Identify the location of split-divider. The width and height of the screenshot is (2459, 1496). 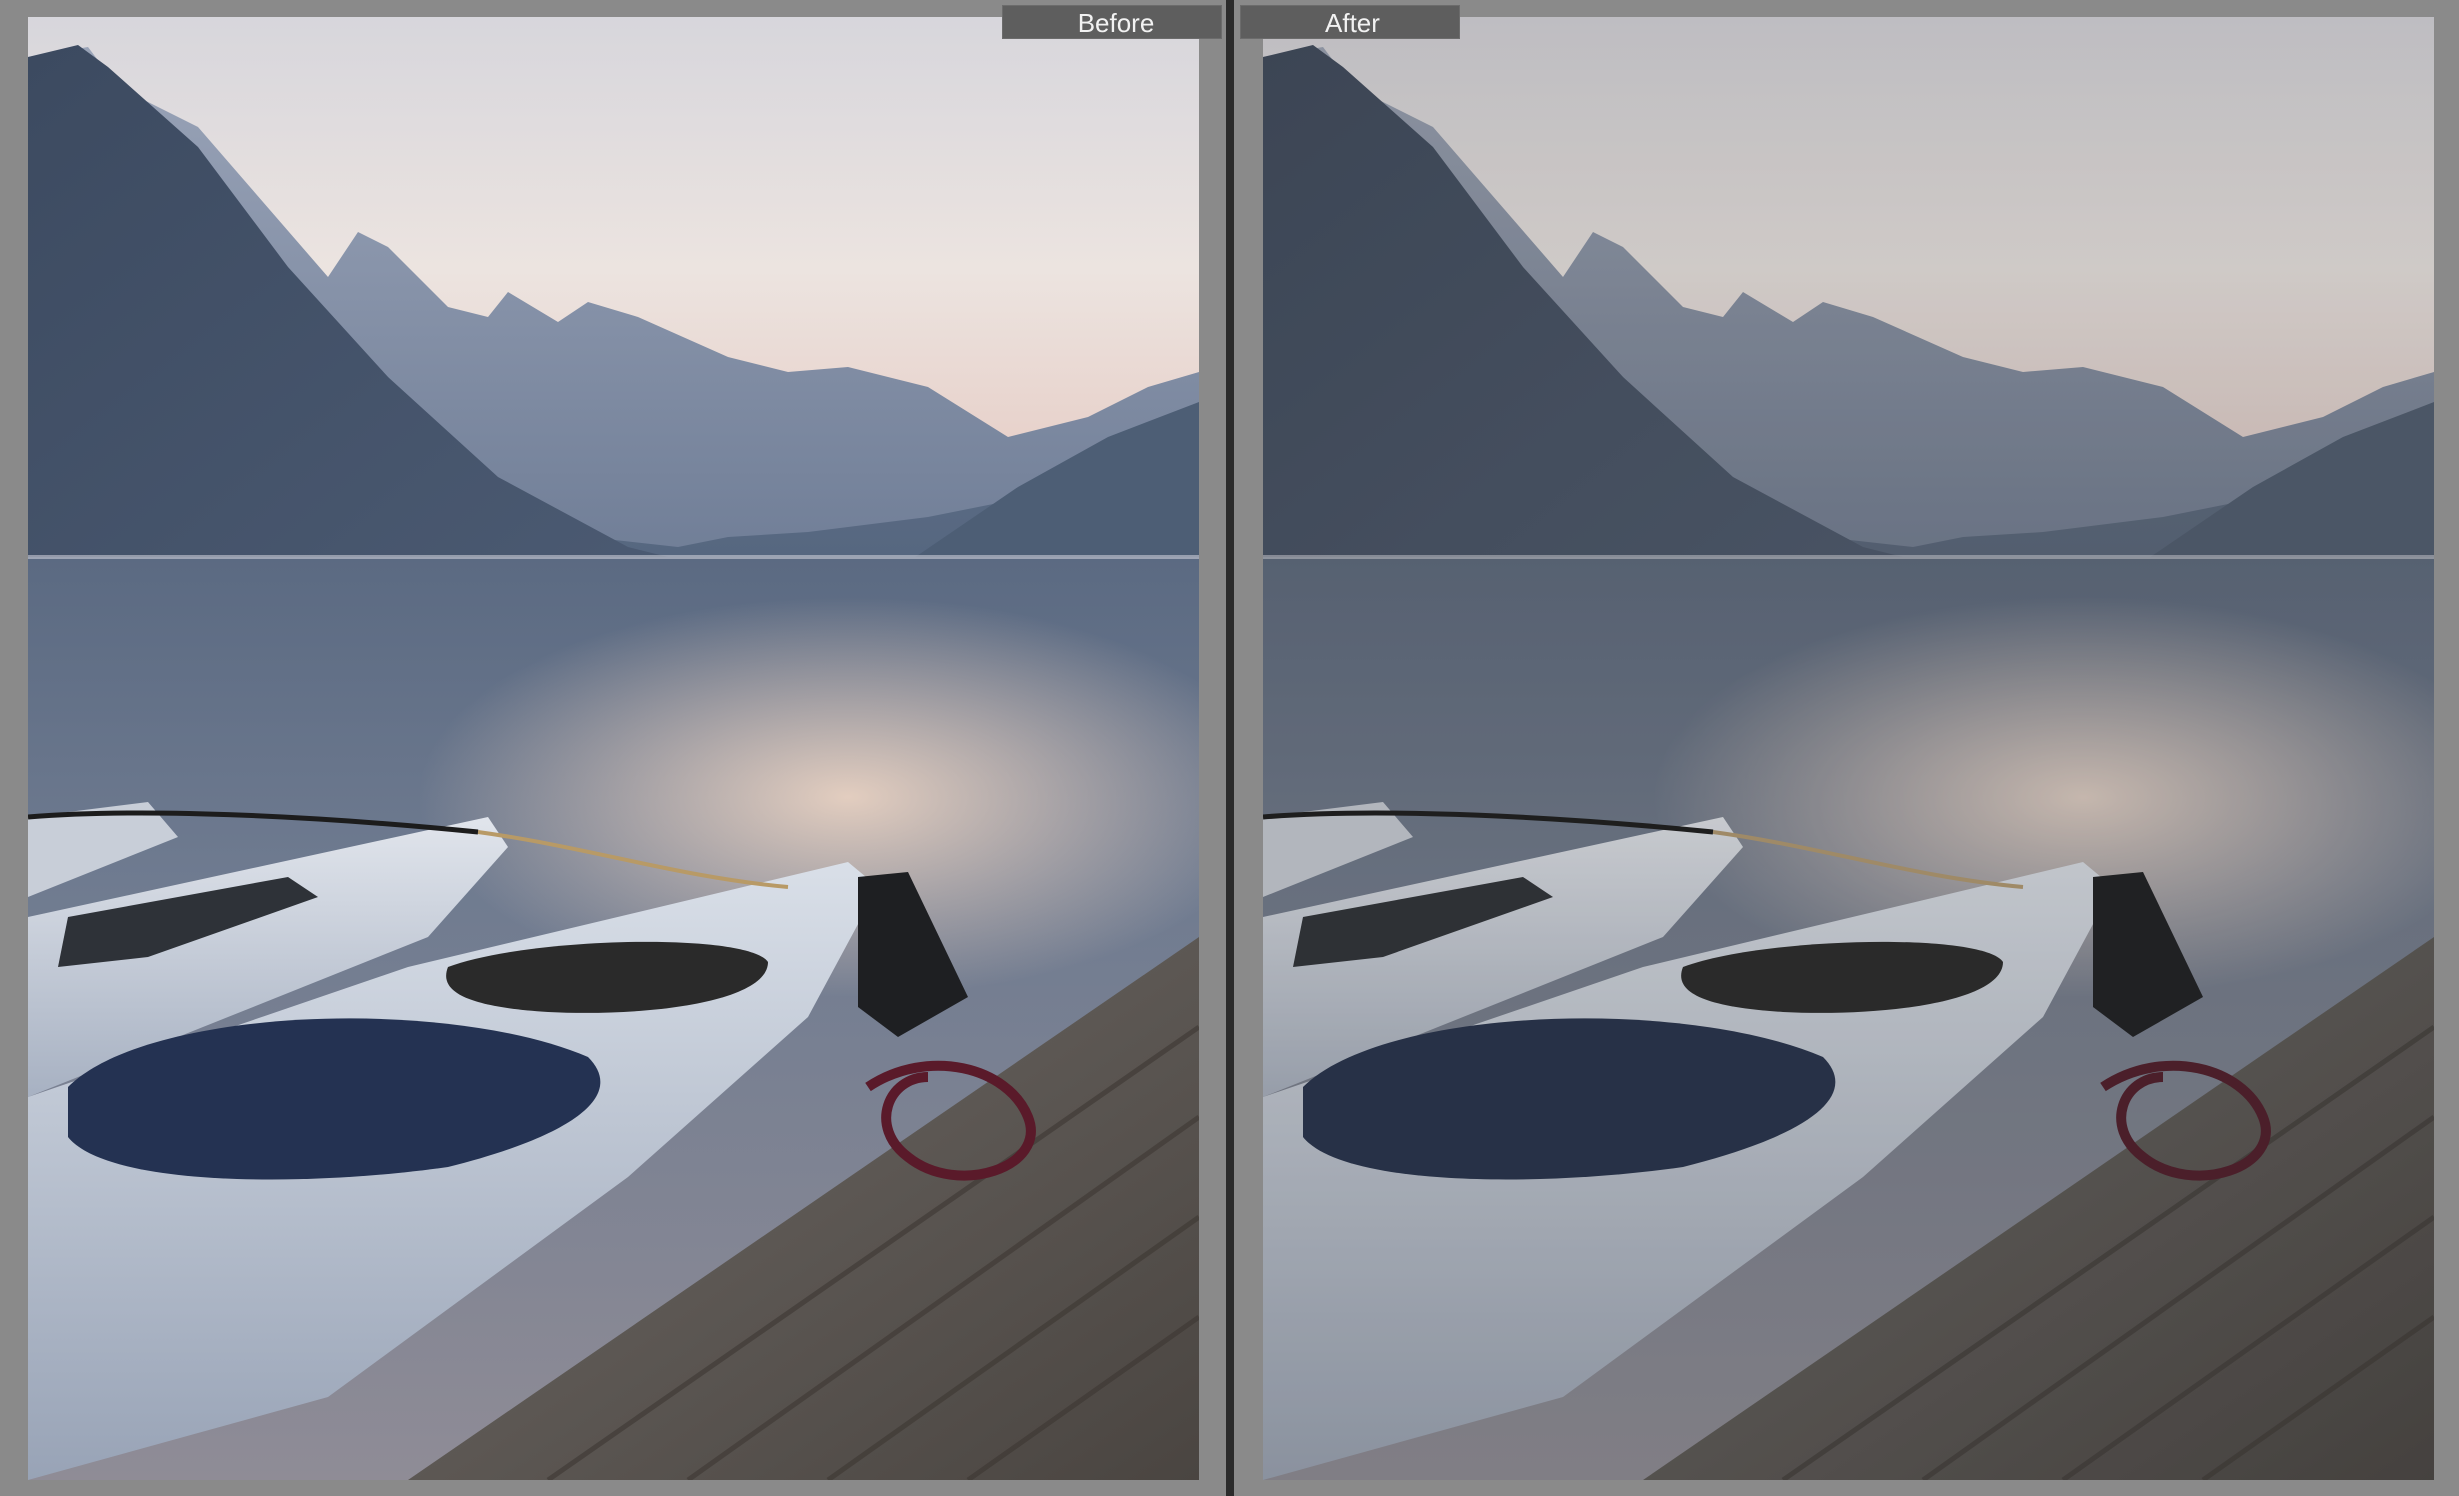
(1230, 748).